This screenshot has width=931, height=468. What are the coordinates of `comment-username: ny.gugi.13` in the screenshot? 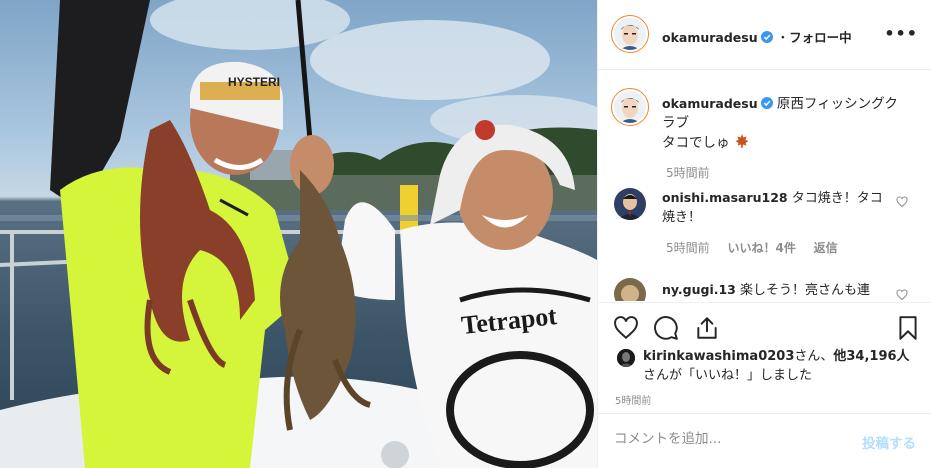 It's located at (699, 289).